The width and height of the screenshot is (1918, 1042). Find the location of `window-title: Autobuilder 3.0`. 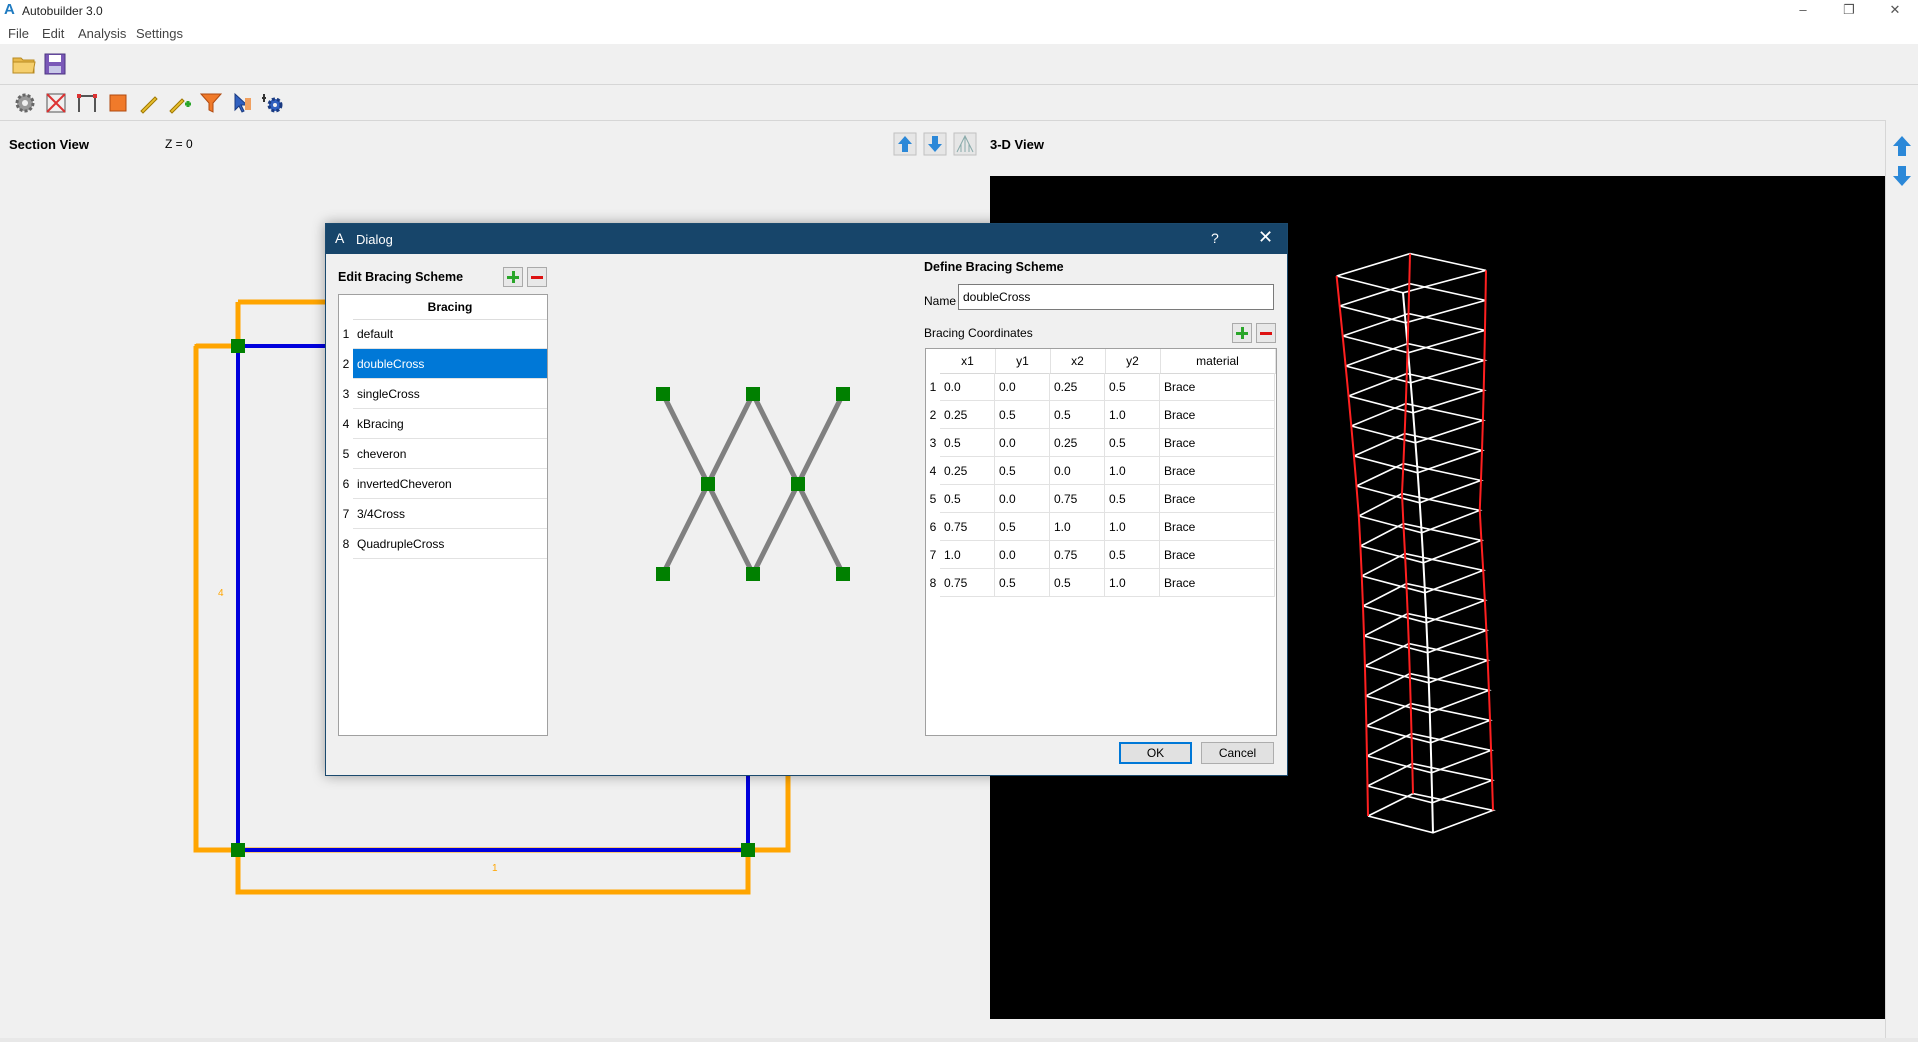

window-title: Autobuilder 3.0 is located at coordinates (62, 11).